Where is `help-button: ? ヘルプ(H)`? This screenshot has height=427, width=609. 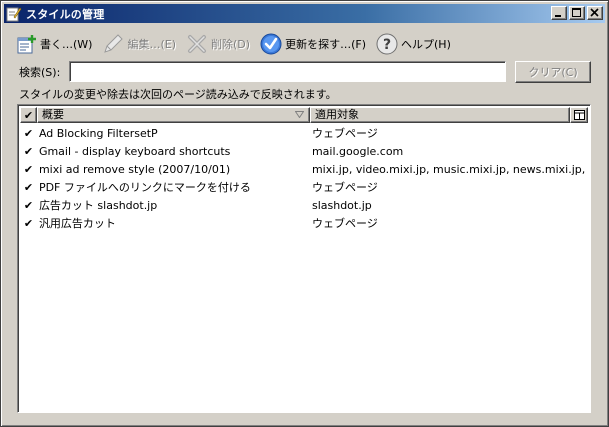 help-button: ? ヘルプ(H) is located at coordinates (413, 44).